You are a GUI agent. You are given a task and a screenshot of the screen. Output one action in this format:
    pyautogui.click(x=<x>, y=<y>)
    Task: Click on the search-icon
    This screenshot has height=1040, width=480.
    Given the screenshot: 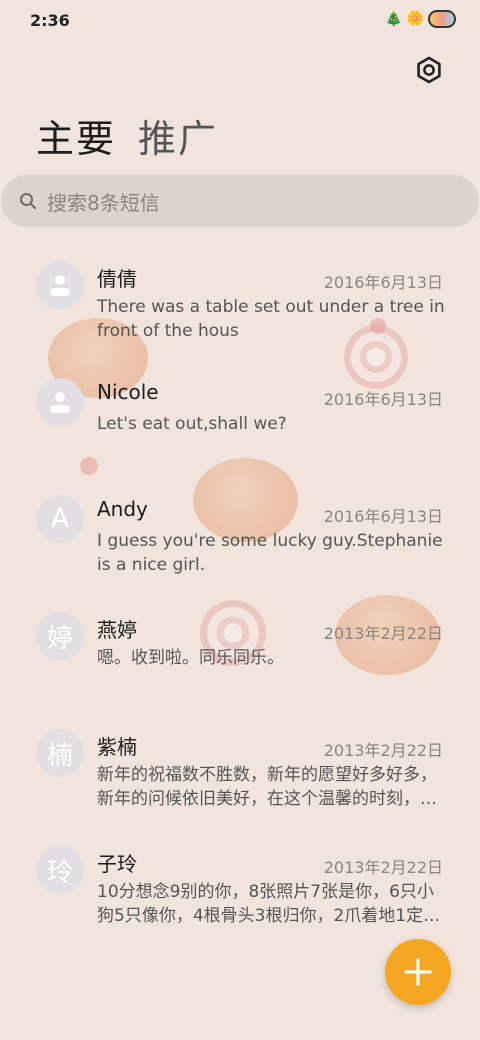 What is the action you would take?
    pyautogui.click(x=28, y=201)
    